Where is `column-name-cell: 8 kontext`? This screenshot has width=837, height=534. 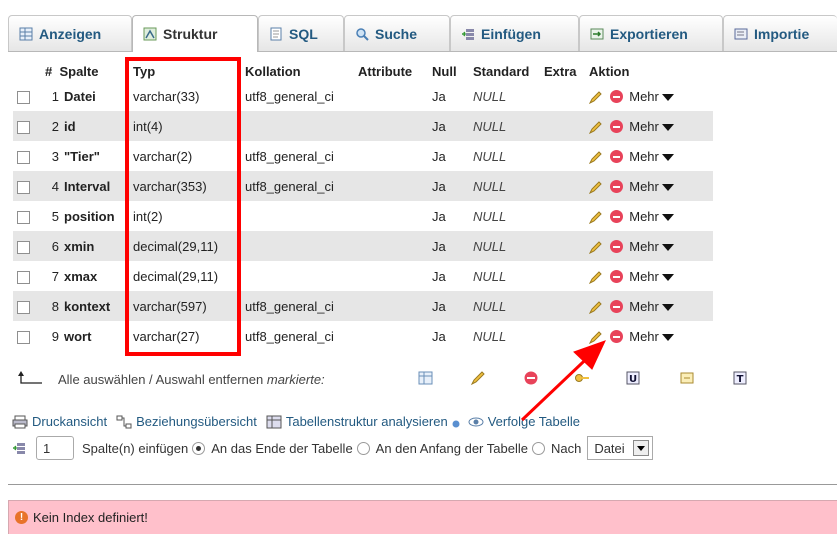
column-name-cell: 8 kontext is located at coordinates (85, 306).